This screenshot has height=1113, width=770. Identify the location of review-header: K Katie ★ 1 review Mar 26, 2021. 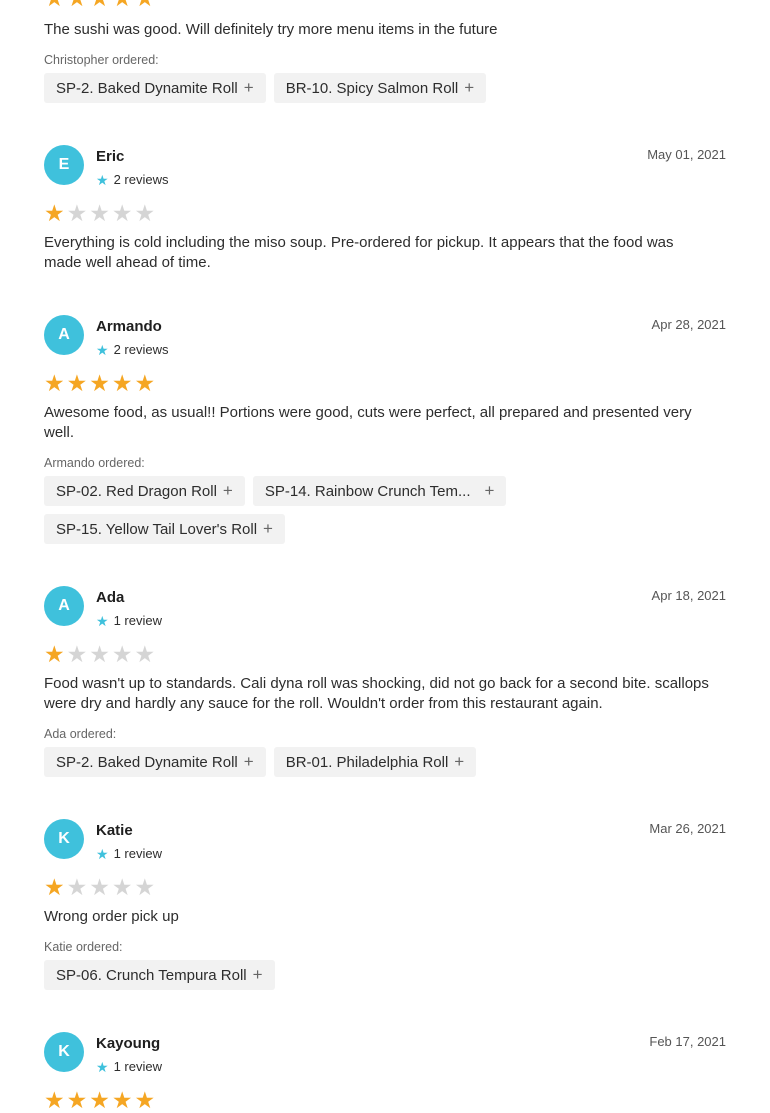
(385, 840).